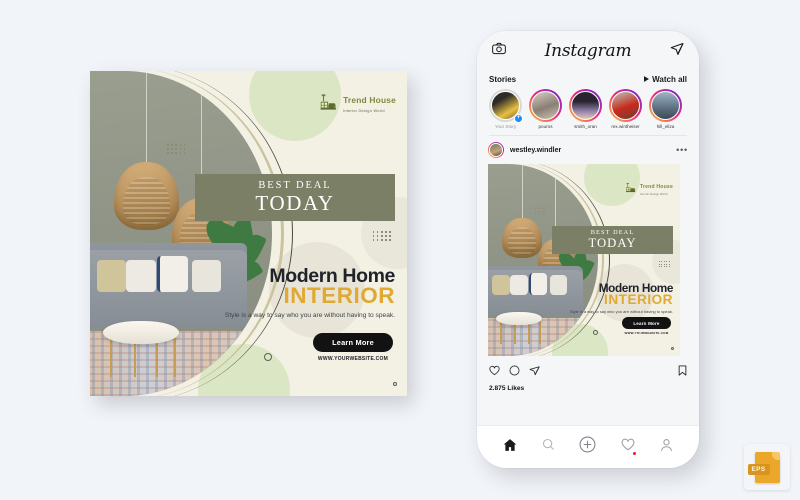 The image size is (800, 500). What do you see at coordinates (775, 455) in the screenshot?
I see `page-fold-icon` at bounding box center [775, 455].